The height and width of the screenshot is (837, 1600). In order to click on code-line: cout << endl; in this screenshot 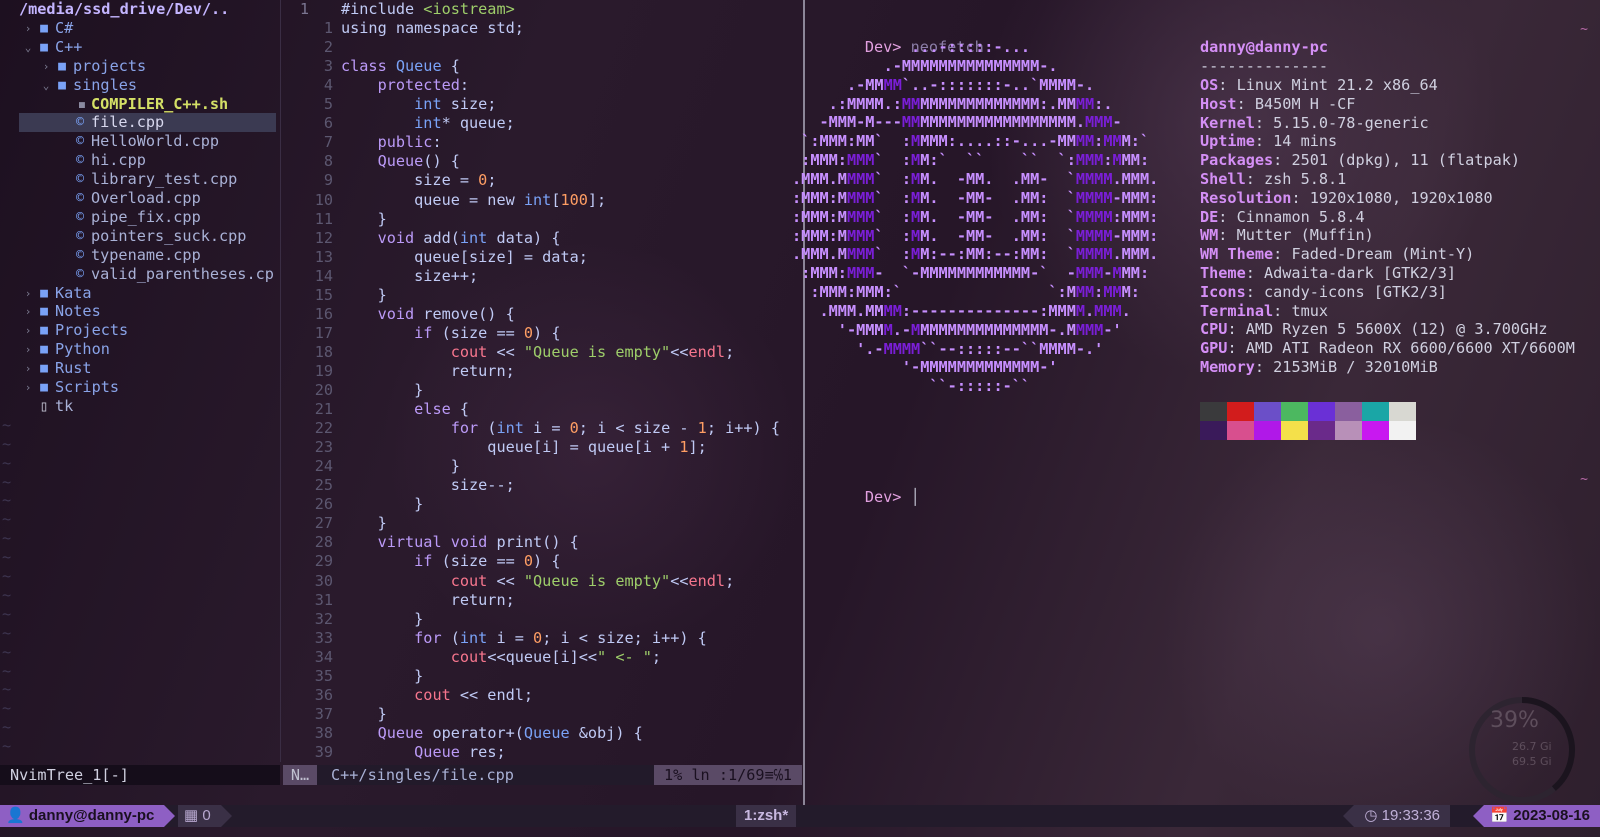, I will do `click(437, 695)`.